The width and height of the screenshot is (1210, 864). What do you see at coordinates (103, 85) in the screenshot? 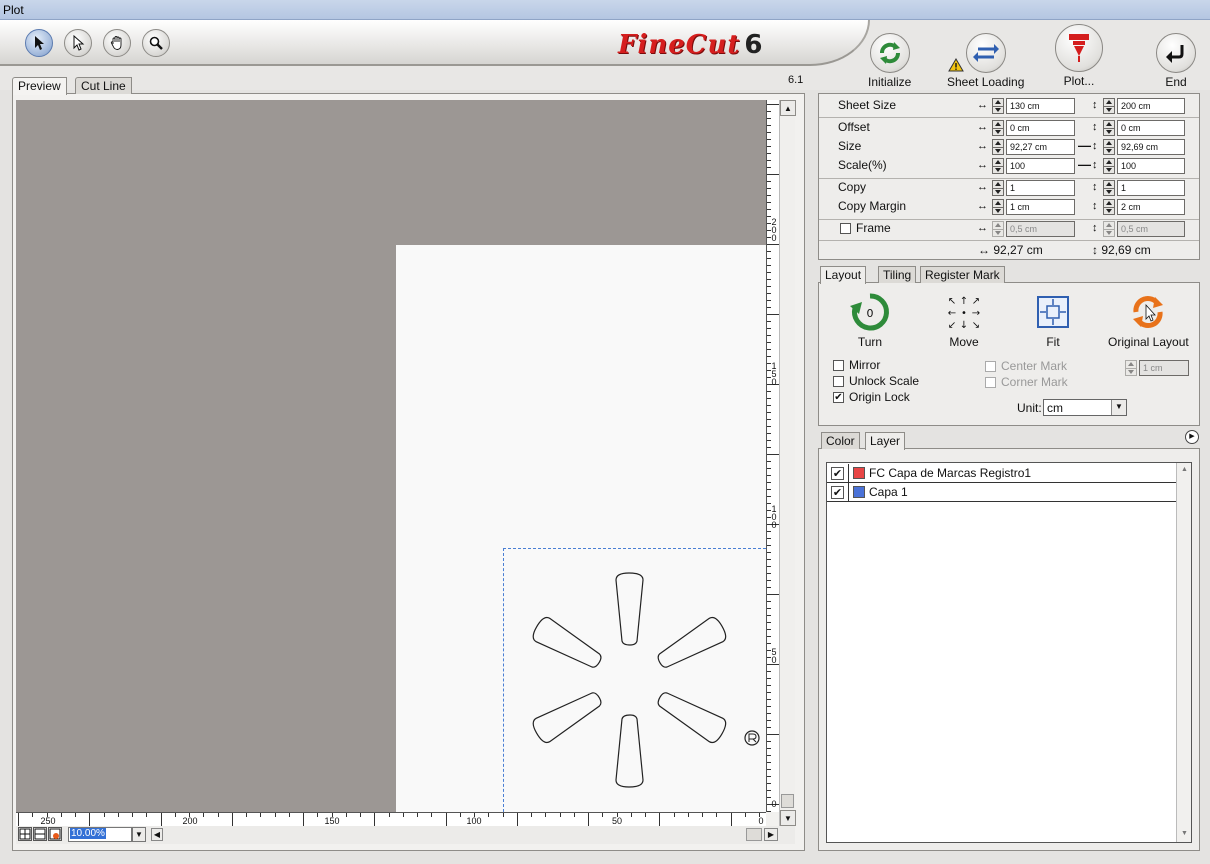
I see `tab-cut-line: Cut Line` at bounding box center [103, 85].